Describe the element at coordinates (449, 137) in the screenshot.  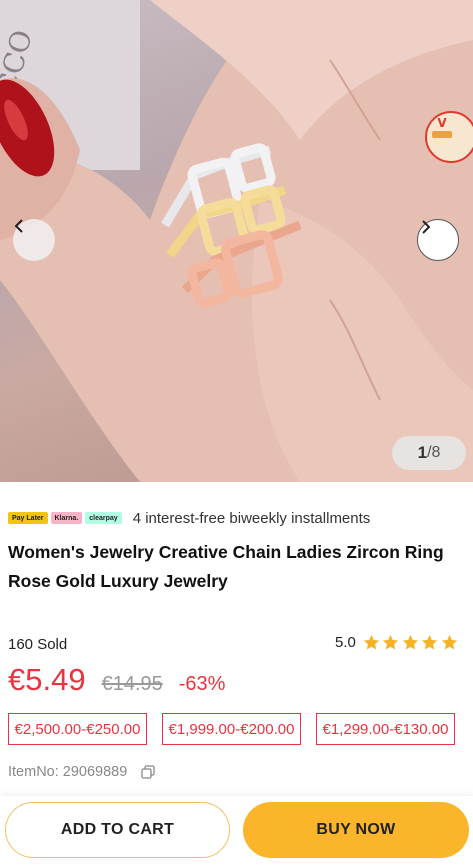
I see `store-badge-icon: V` at that location.